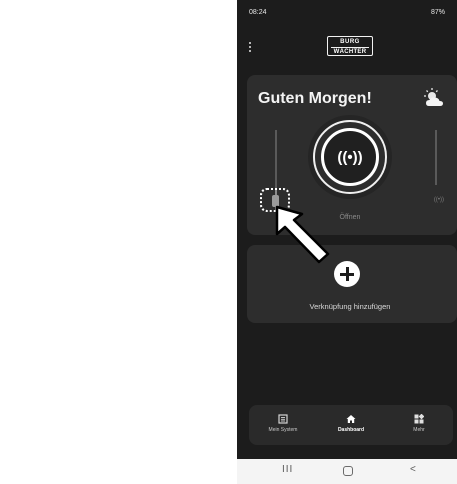  I want to click on nav-mehr: Mehr, so click(419, 425).